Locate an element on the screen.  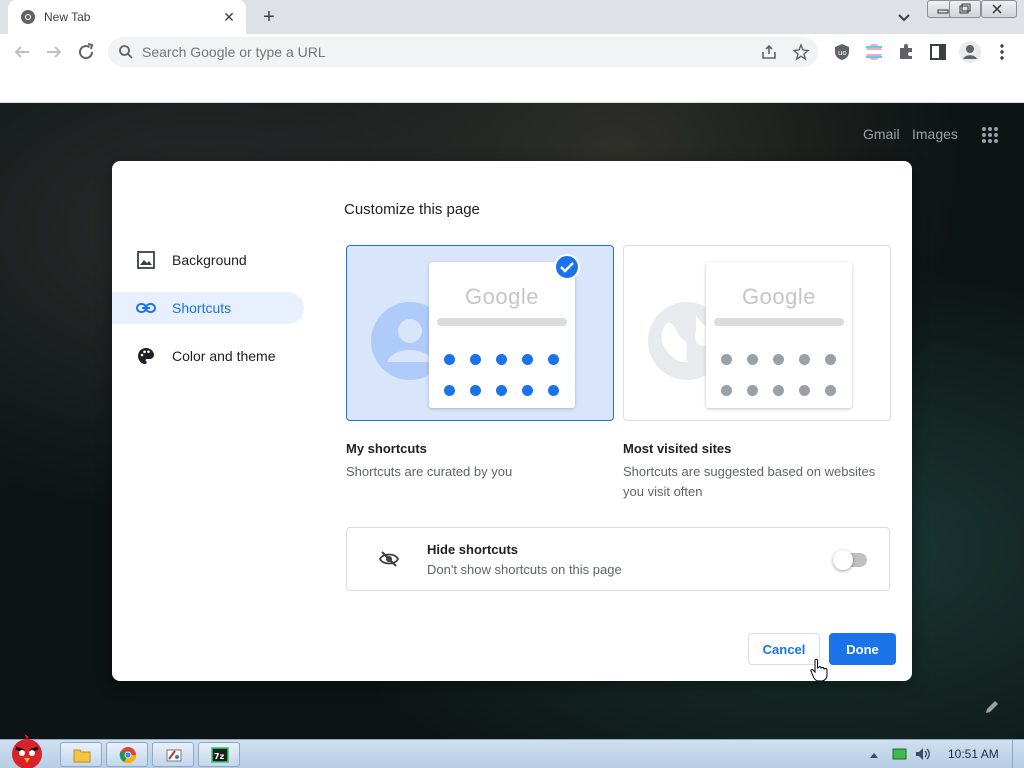
hide-shortcuts-title: Hide shortcuts is located at coordinates (473, 549).